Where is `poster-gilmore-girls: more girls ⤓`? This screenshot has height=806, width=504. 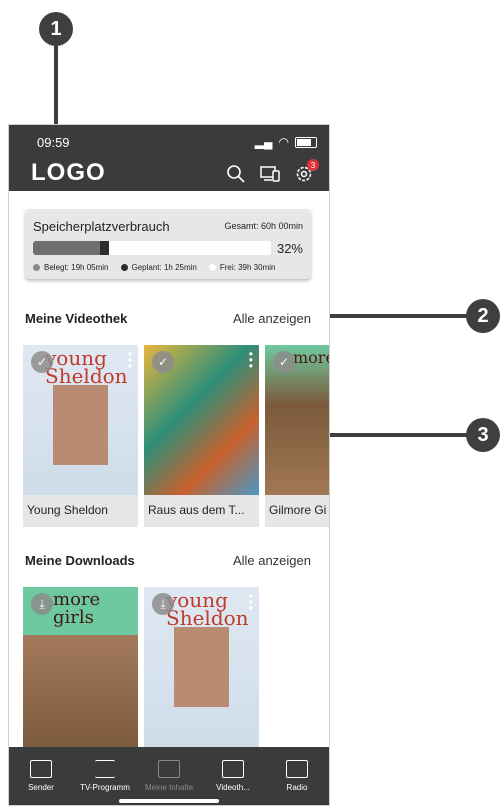 poster-gilmore-girls: more girls ⤓ is located at coordinates (80, 667).